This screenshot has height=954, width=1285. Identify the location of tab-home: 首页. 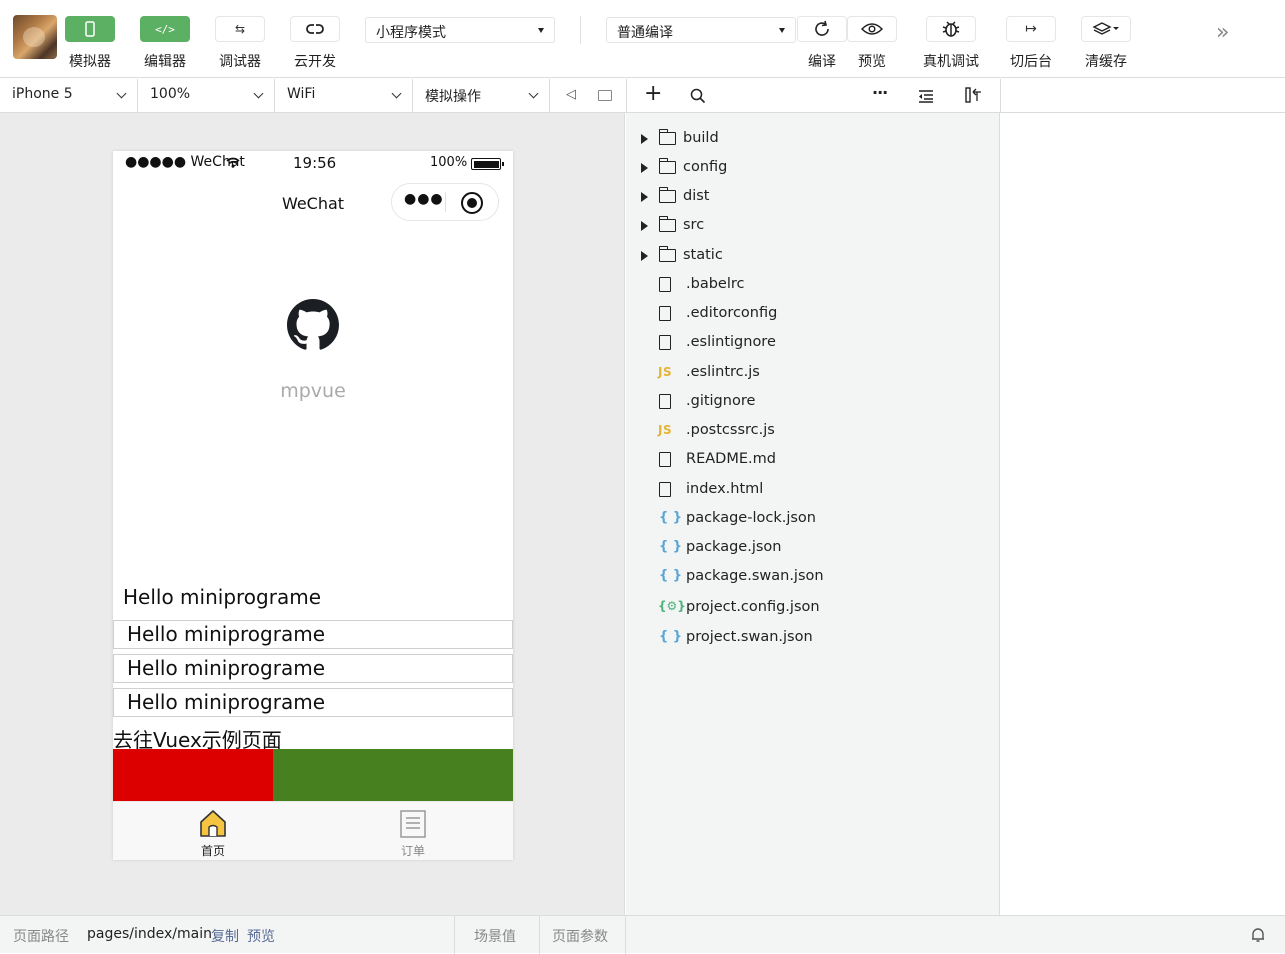
(213, 831).